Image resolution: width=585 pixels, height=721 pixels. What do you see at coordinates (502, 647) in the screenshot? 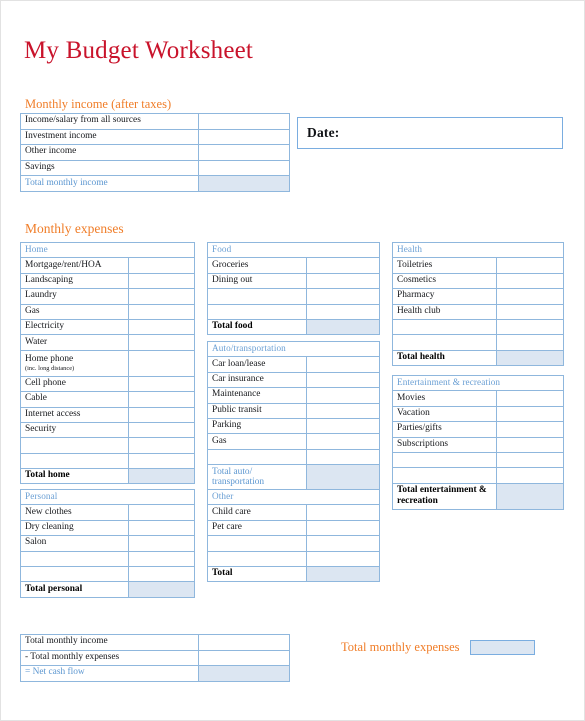
I see `total-monthly-expenses-value-input` at bounding box center [502, 647].